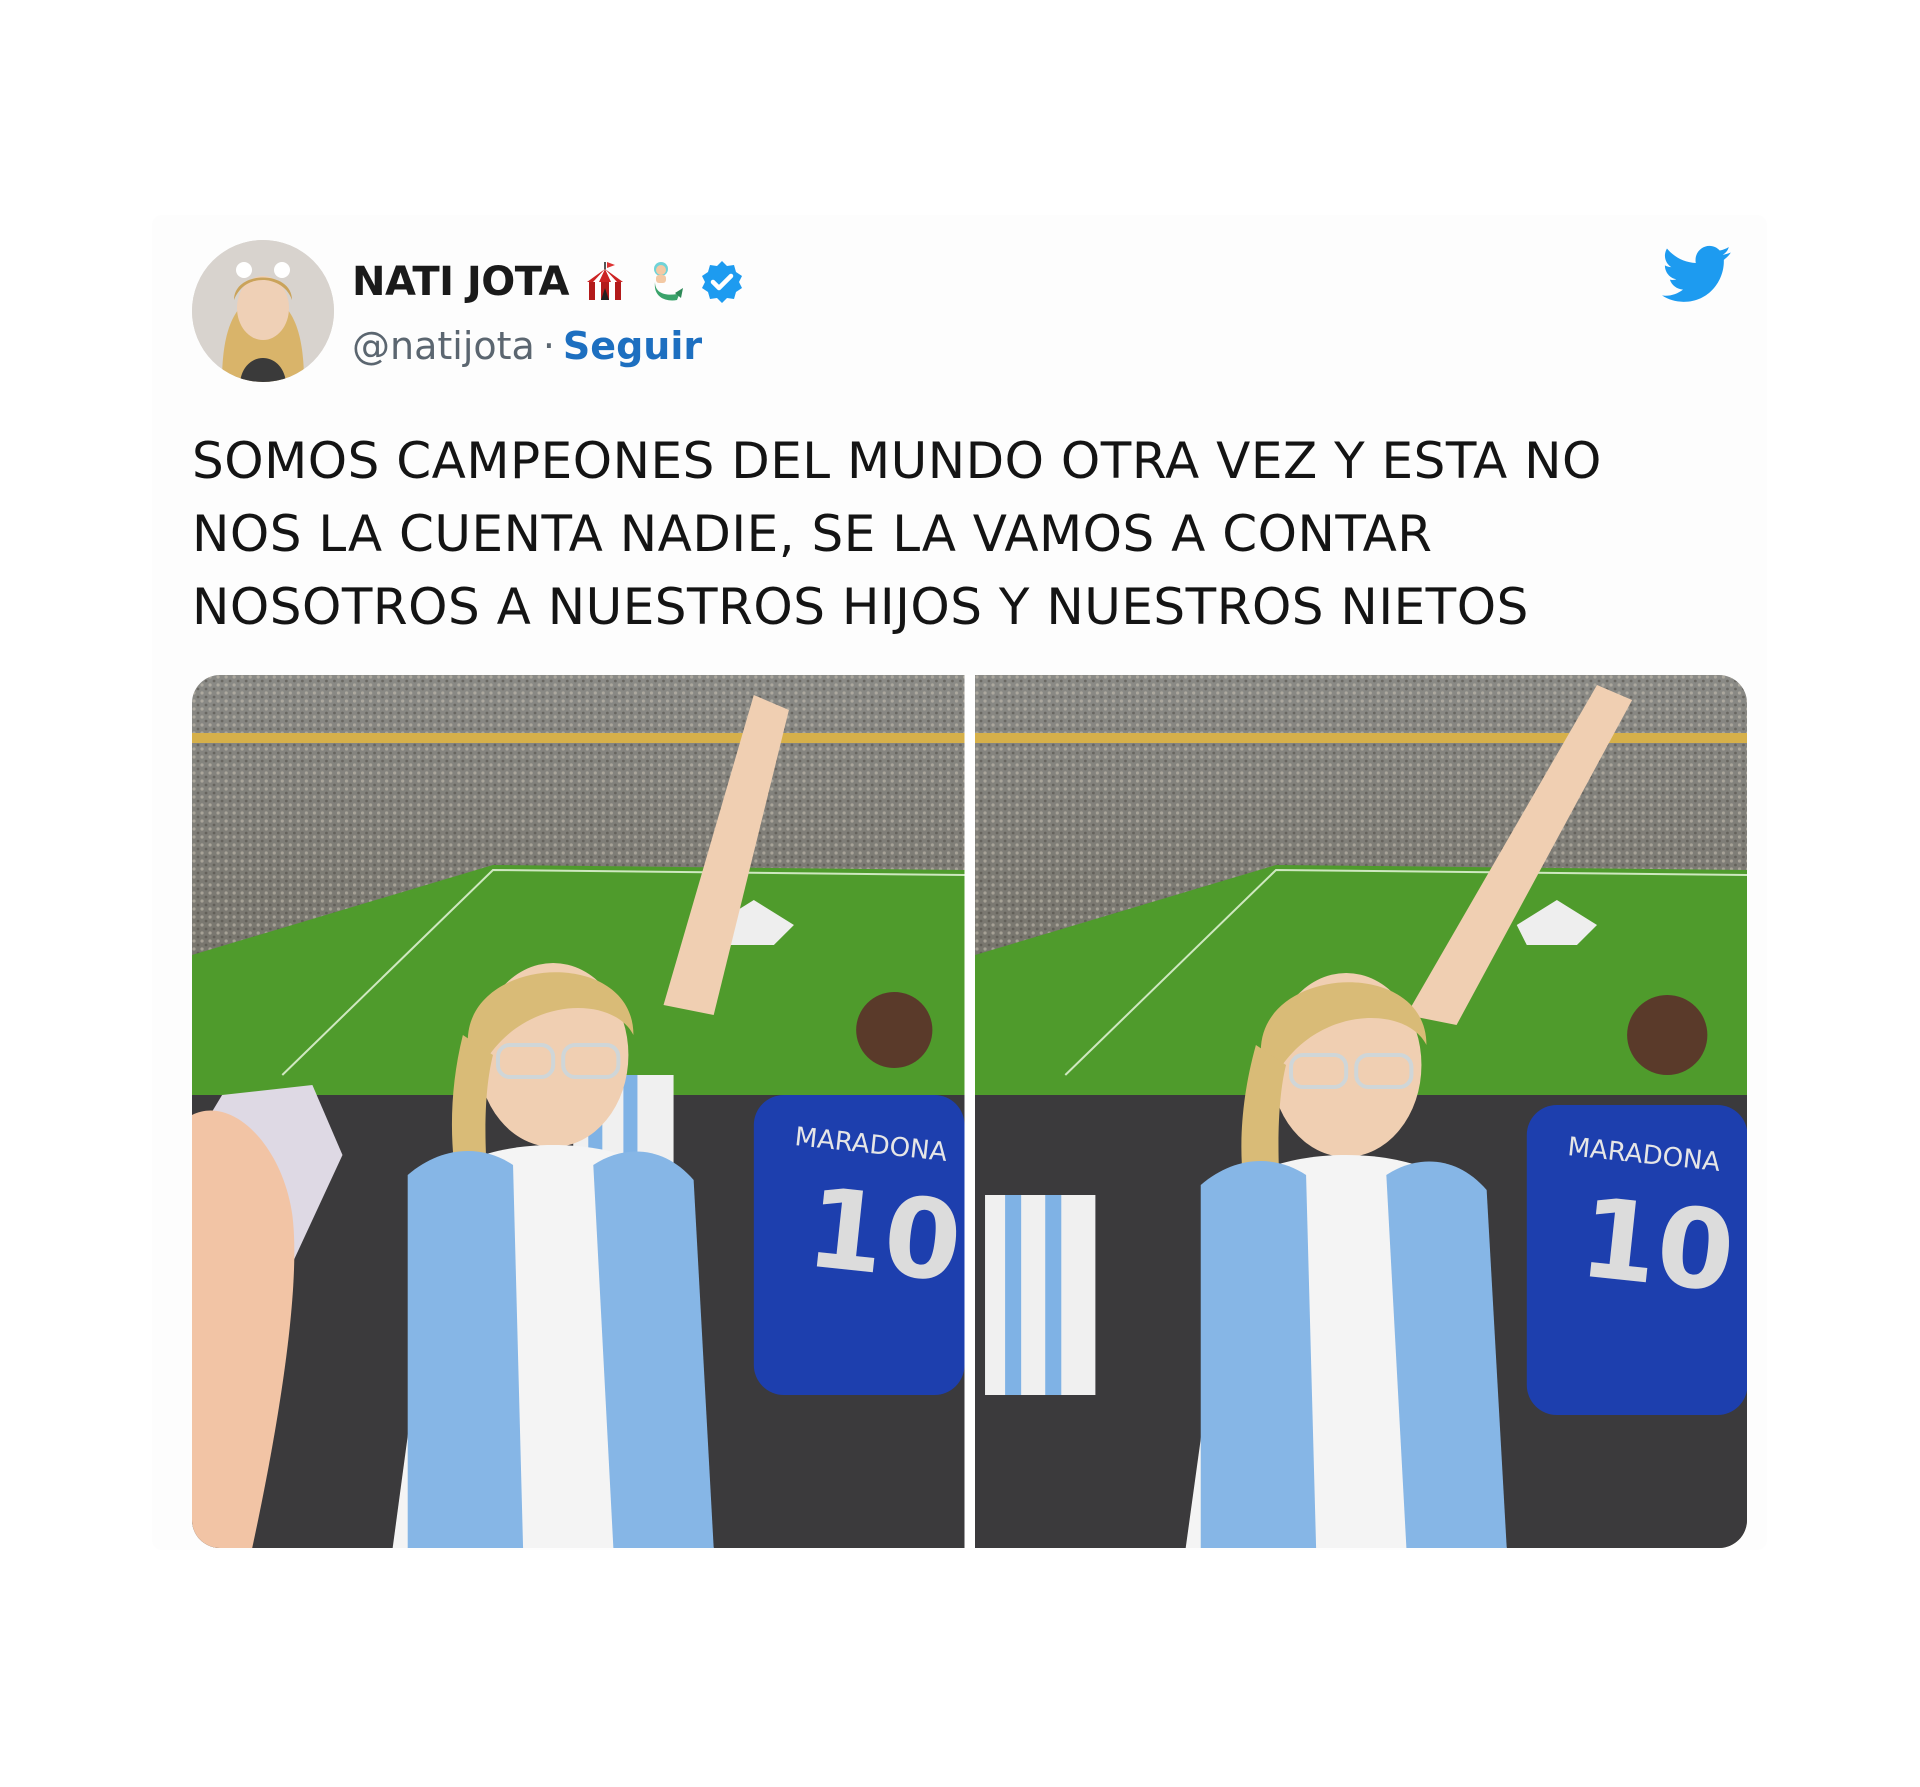 The width and height of the screenshot is (1920, 1787). I want to click on follow-button: Seguir, so click(632, 346).